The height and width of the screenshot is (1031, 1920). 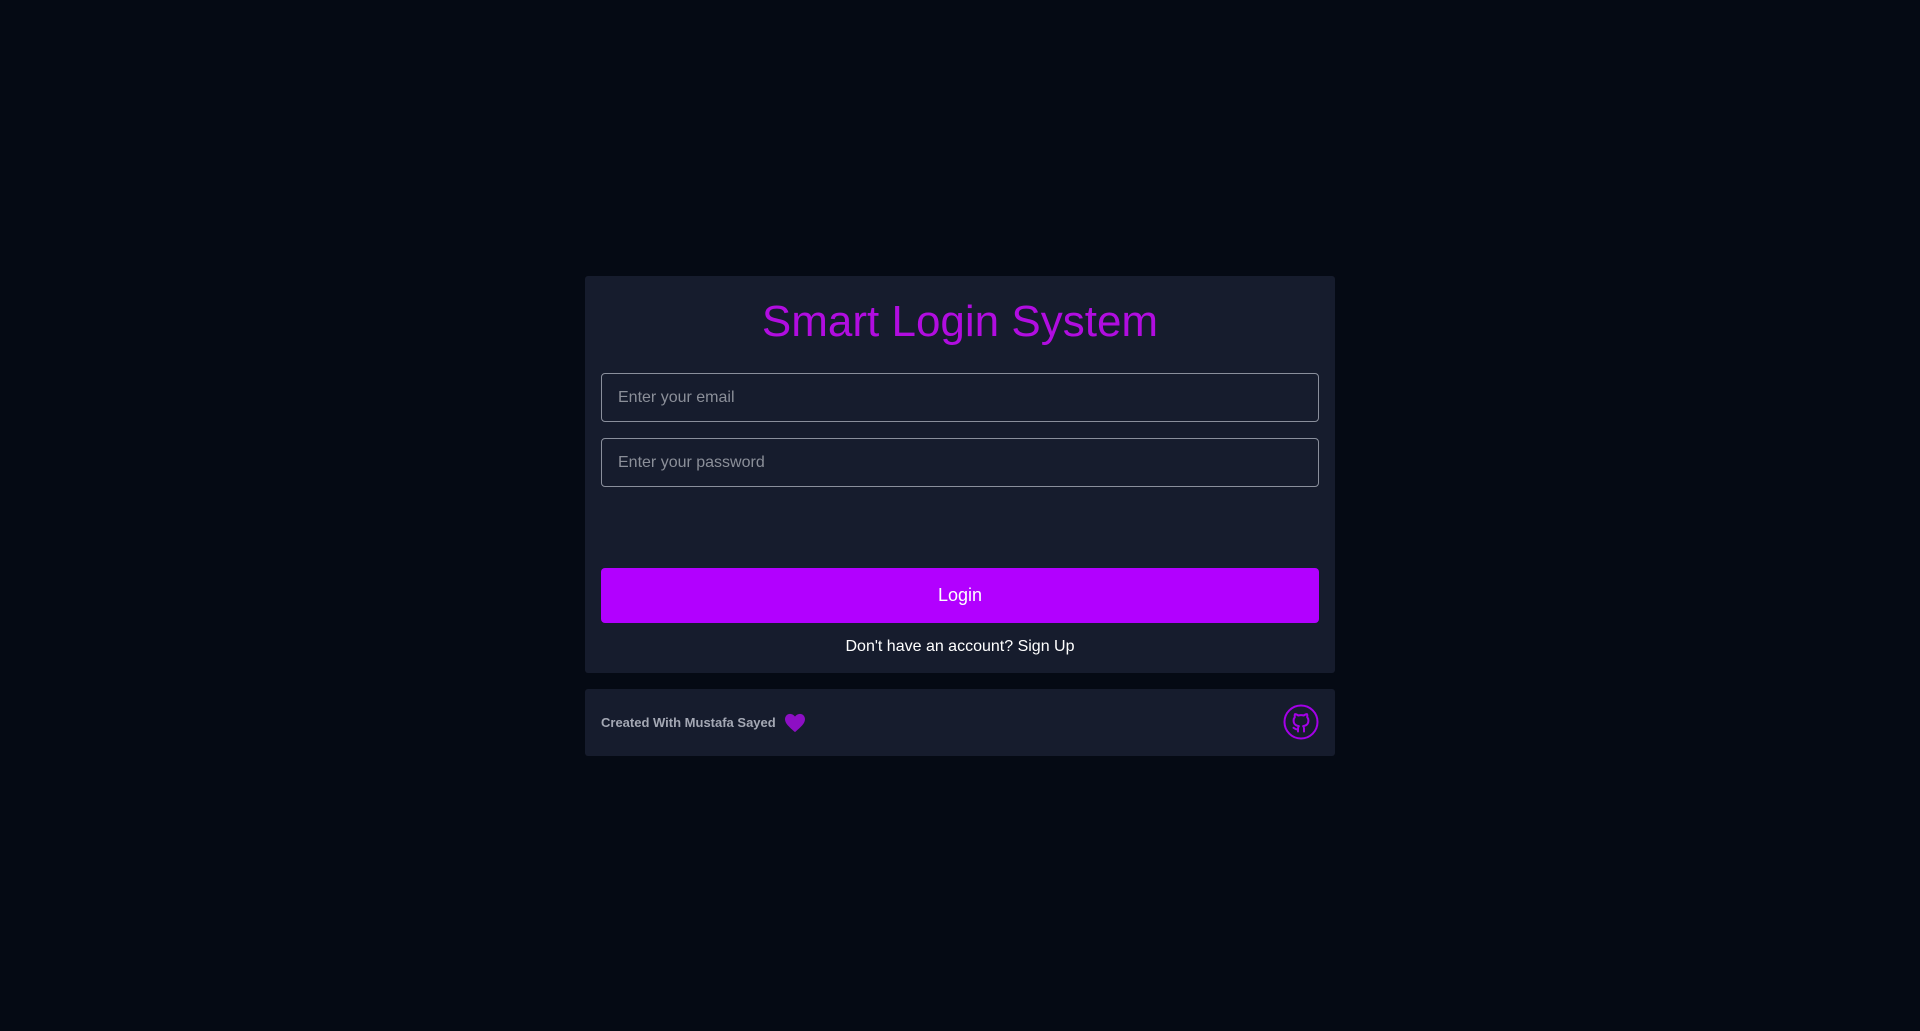 I want to click on login-button: Login, so click(x=960, y=595).